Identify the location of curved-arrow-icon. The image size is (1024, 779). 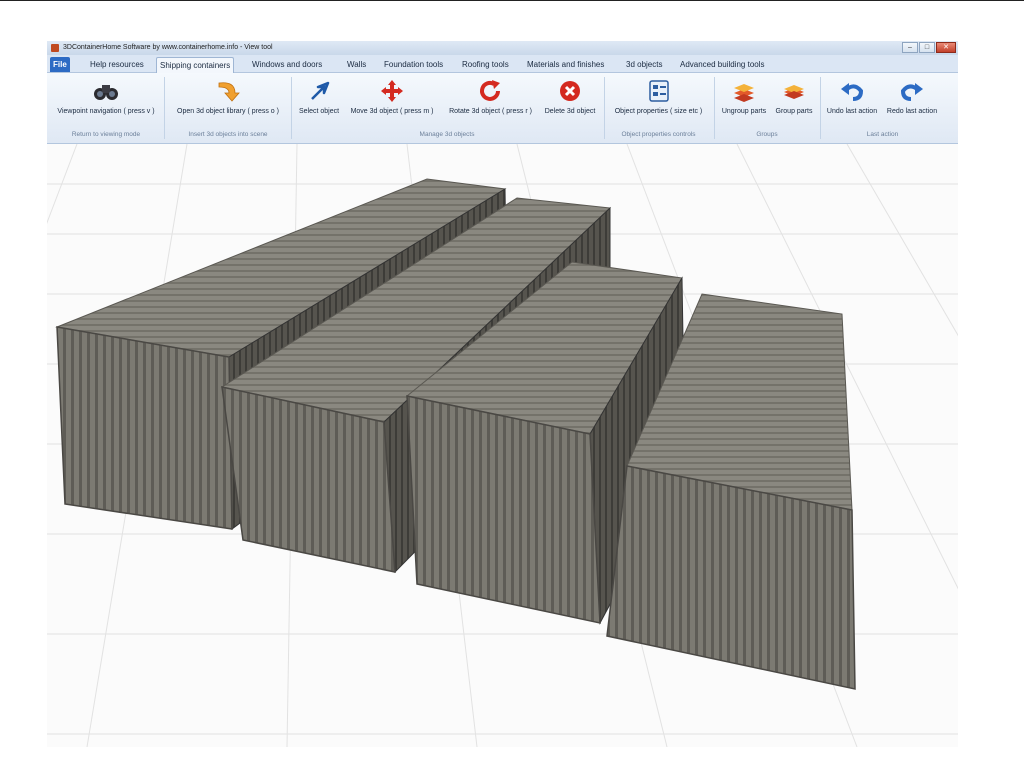
(229, 92).